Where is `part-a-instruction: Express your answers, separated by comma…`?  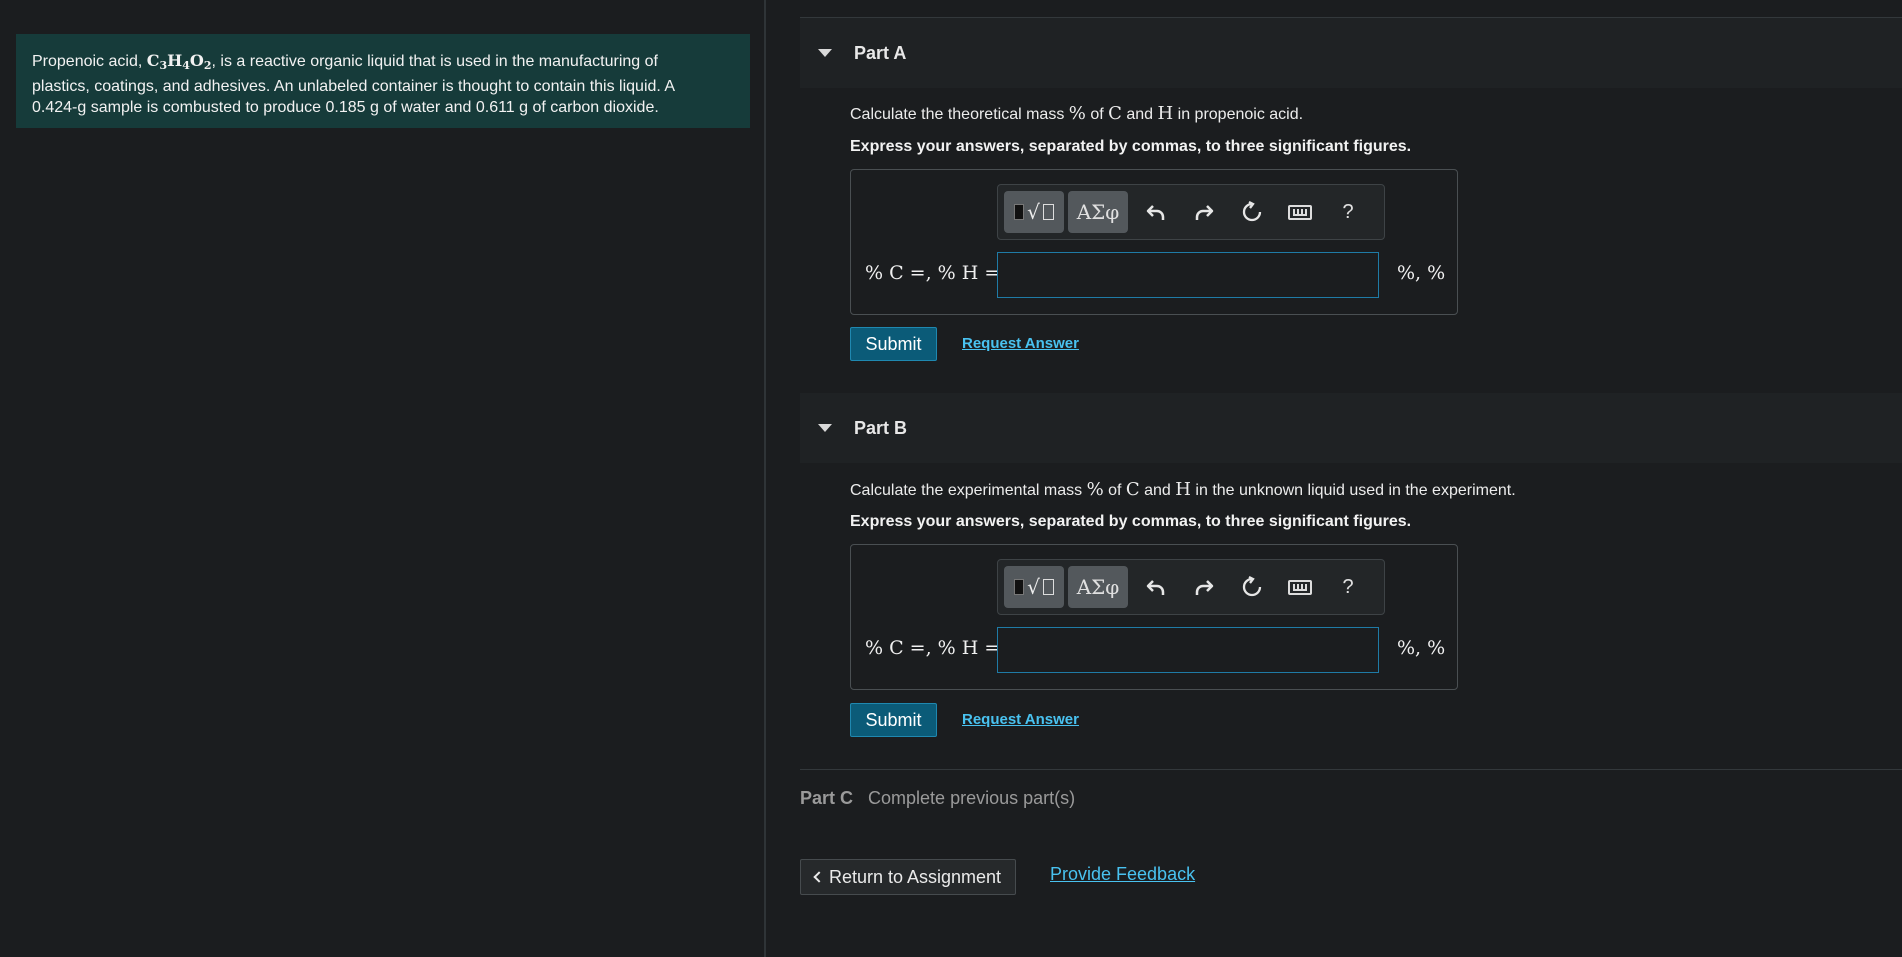 part-a-instruction: Express your answers, separated by comma… is located at coordinates (1131, 146).